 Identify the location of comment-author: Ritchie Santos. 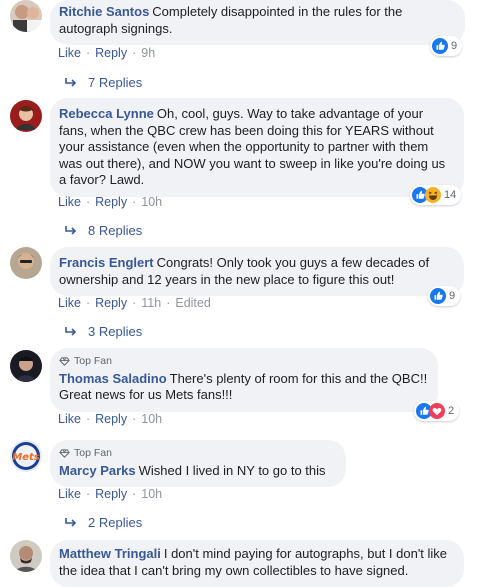
(104, 11).